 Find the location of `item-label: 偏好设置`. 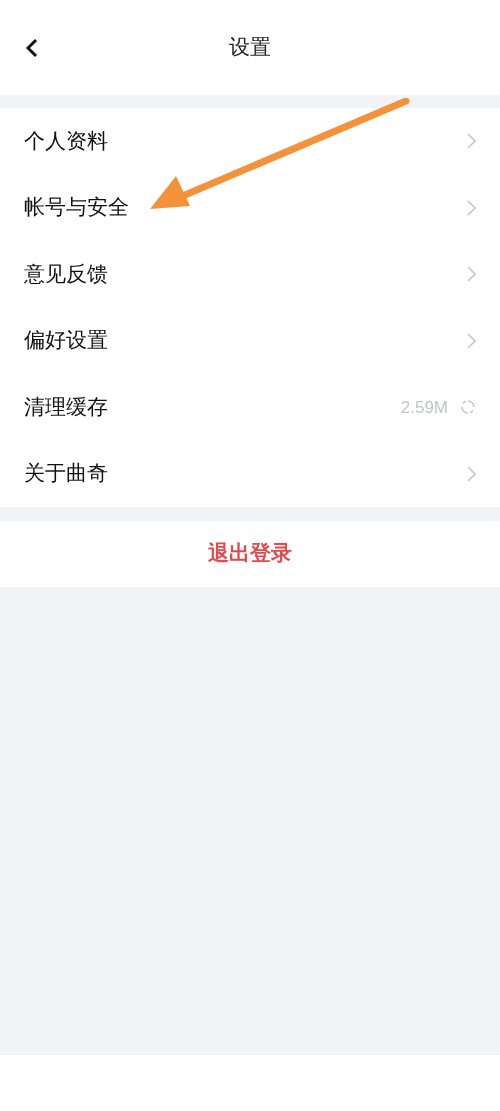

item-label: 偏好设置 is located at coordinates (66, 340).